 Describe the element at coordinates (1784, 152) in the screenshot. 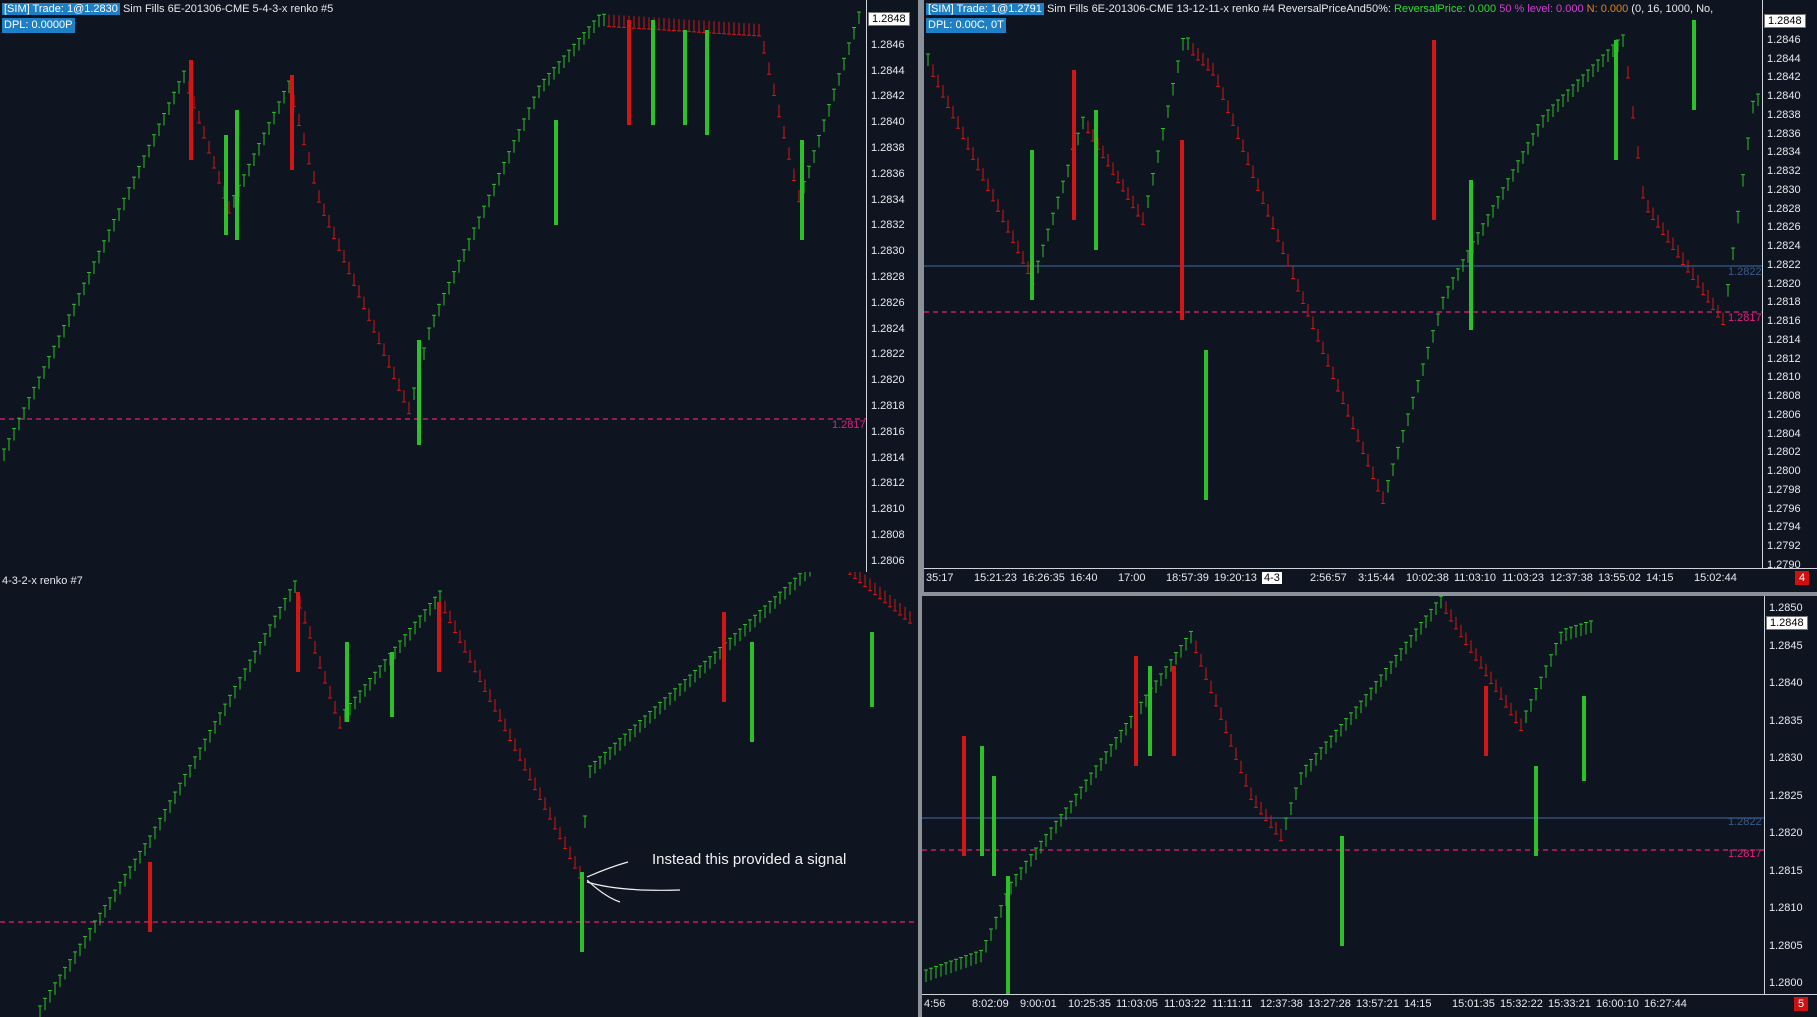

I see `price-tick-label: 1.2834` at that location.